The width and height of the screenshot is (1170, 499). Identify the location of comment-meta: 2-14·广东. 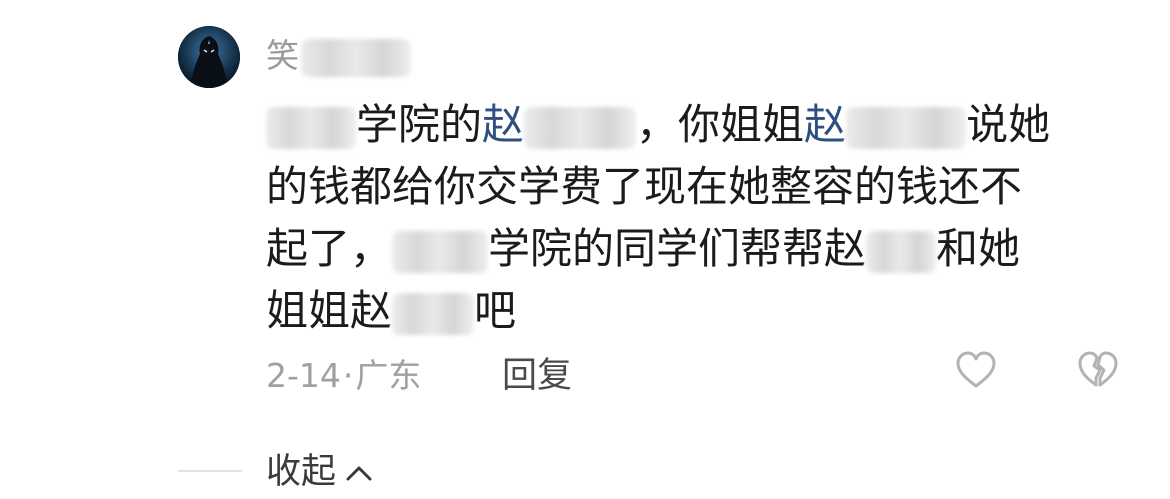
(343, 376).